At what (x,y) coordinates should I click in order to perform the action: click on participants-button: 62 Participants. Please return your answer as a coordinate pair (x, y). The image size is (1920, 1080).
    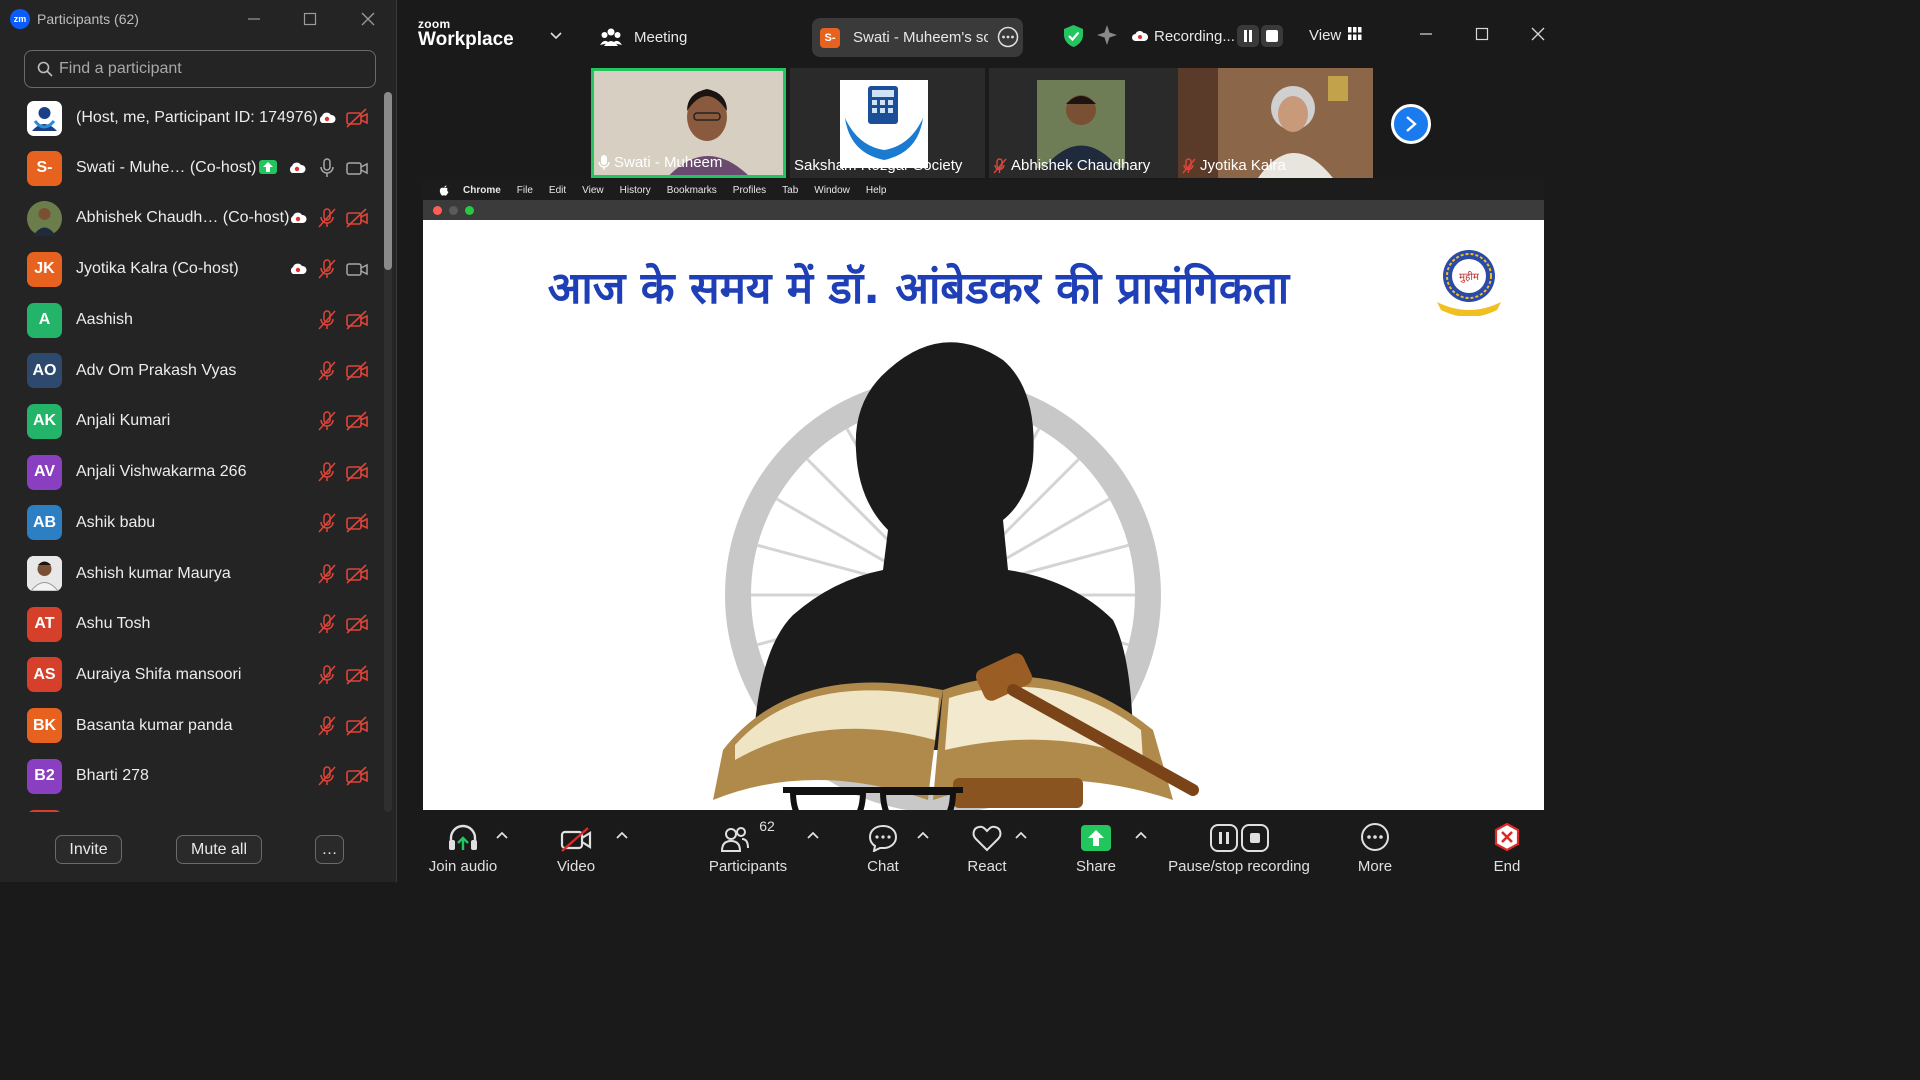
    Looking at the image, I should click on (748, 847).